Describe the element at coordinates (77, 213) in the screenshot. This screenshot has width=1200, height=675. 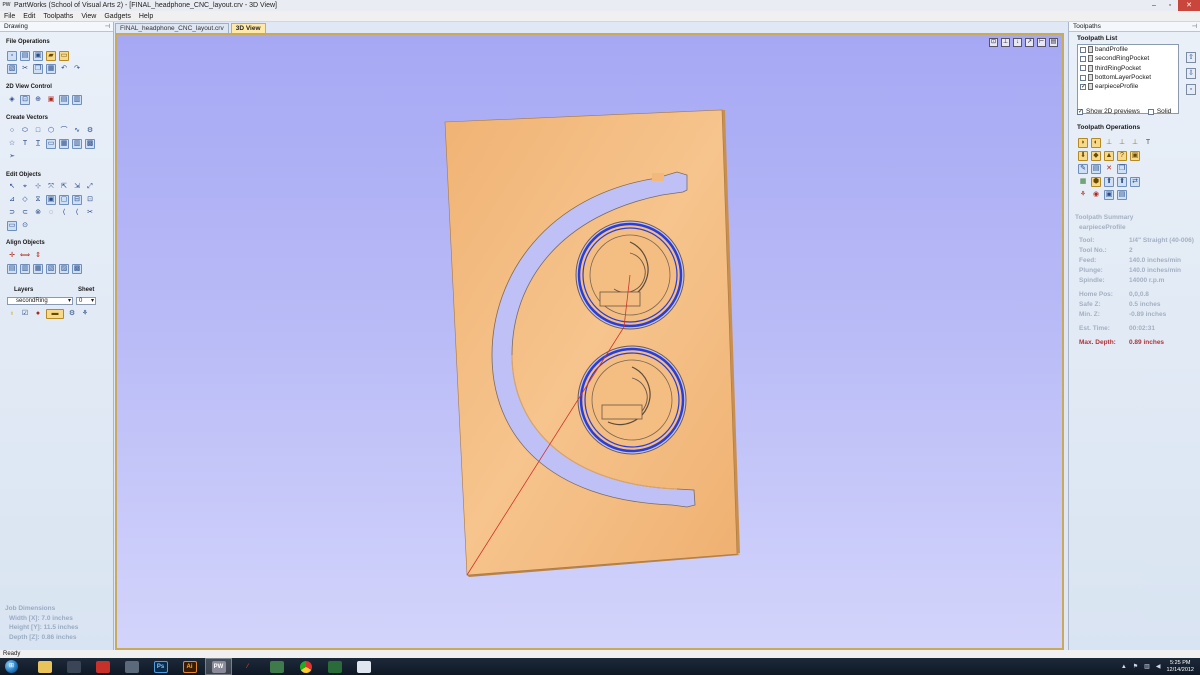
I see `extend-icon: ⟨` at that location.